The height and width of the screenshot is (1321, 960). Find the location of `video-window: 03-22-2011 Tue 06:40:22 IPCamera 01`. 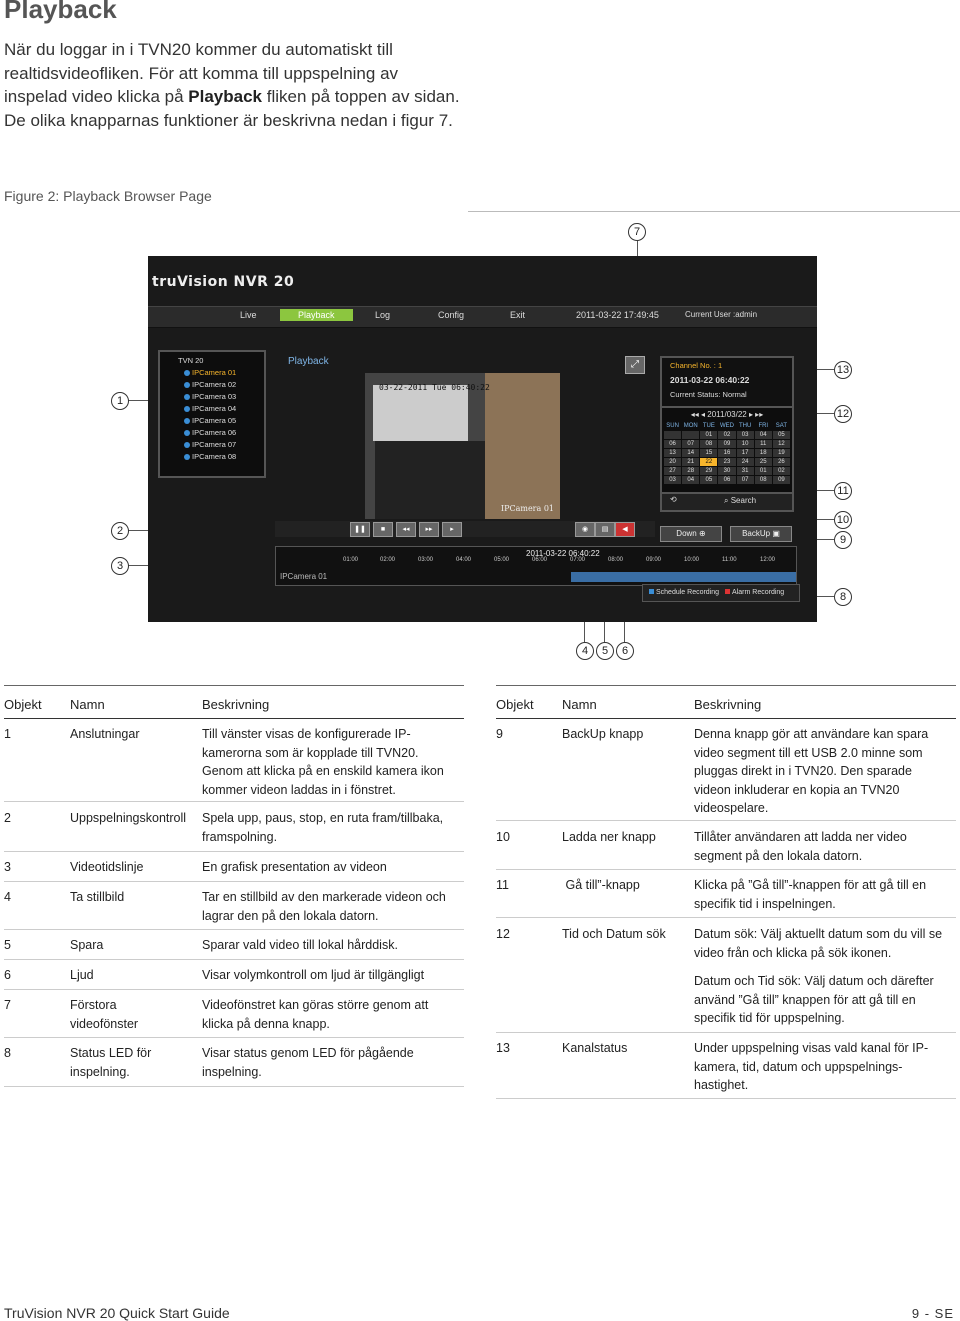

video-window: 03-22-2011 Tue 06:40:22 IPCamera 01 is located at coordinates (462, 446).